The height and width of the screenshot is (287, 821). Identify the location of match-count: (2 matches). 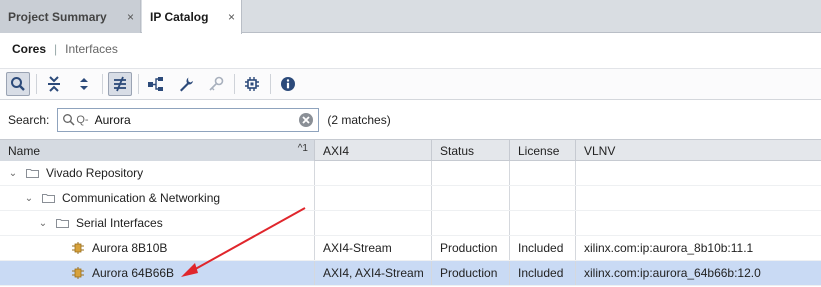
(359, 120).